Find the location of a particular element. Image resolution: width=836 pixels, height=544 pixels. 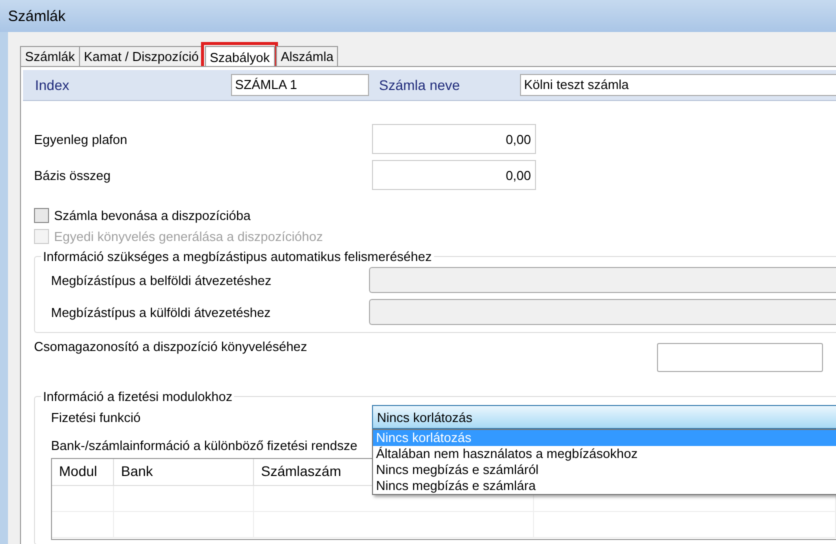

field-label: Megbízástípus a külföldi átvezetéshez is located at coordinates (161, 312).